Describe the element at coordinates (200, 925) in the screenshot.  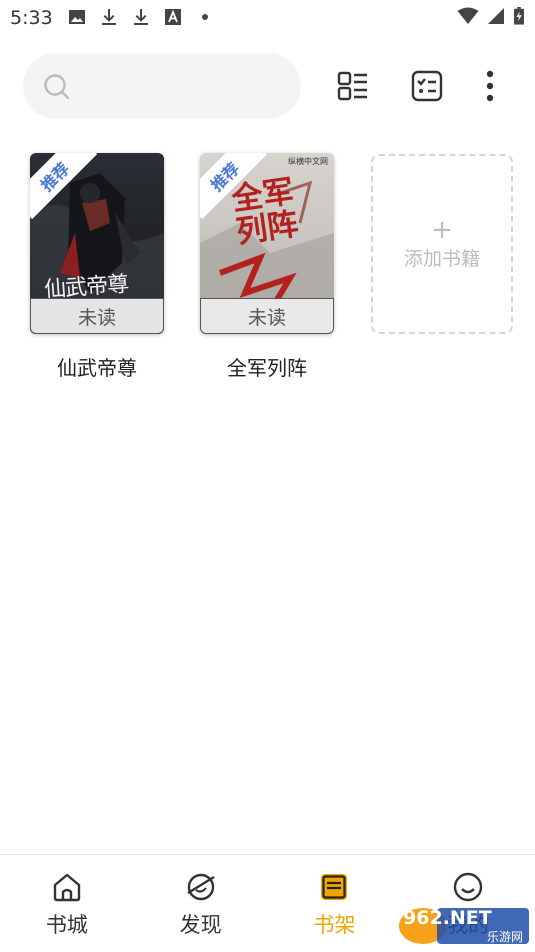
I see `nav-label: 发现` at that location.